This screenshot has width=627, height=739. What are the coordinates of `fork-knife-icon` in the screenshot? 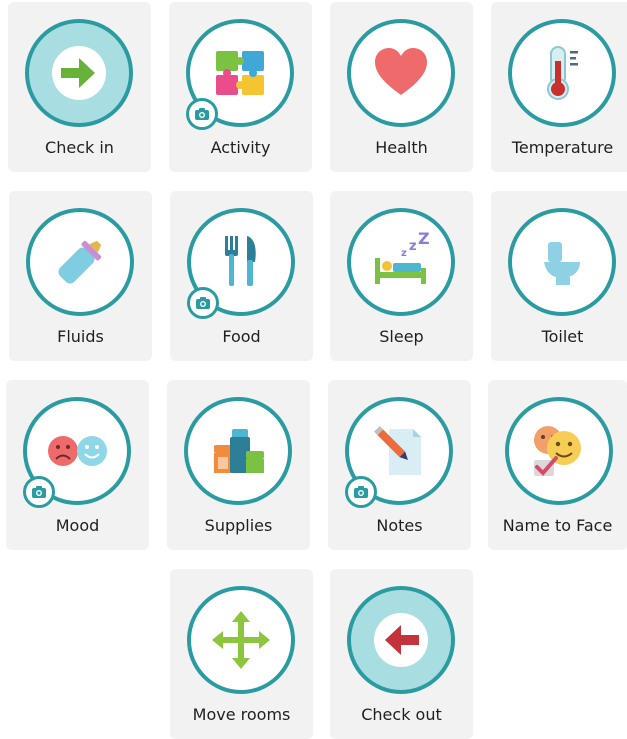 It's located at (240, 261).